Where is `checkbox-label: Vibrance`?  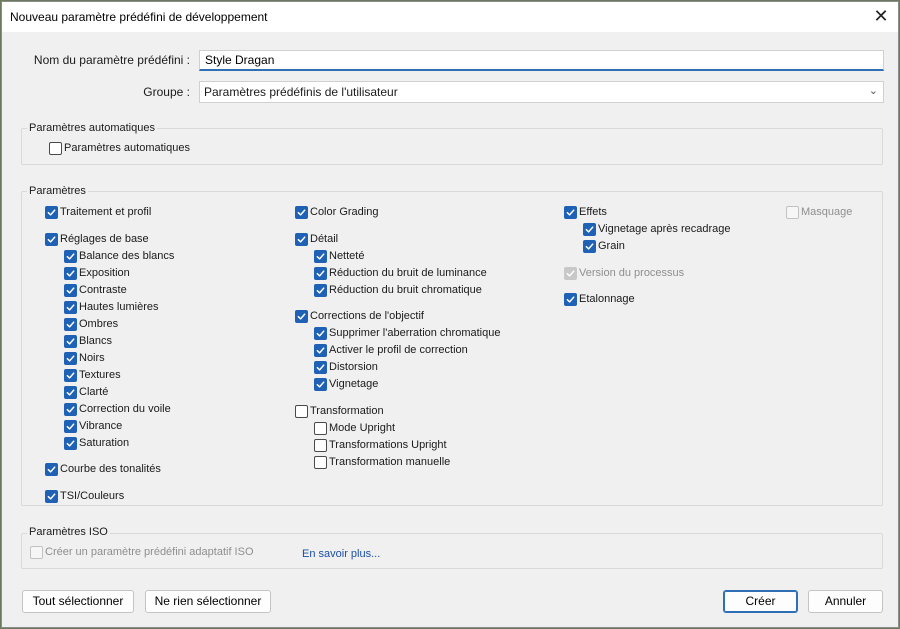
checkbox-label: Vibrance is located at coordinates (101, 426).